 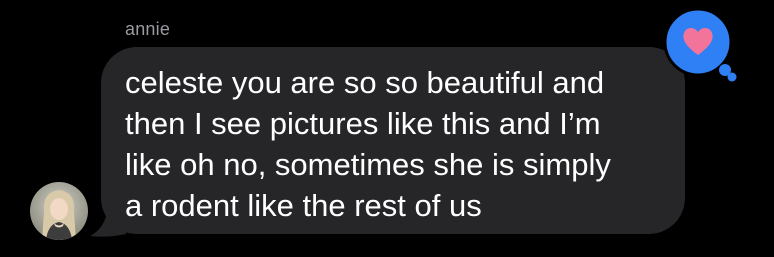 I want to click on sender-name: annie, so click(x=148, y=29).